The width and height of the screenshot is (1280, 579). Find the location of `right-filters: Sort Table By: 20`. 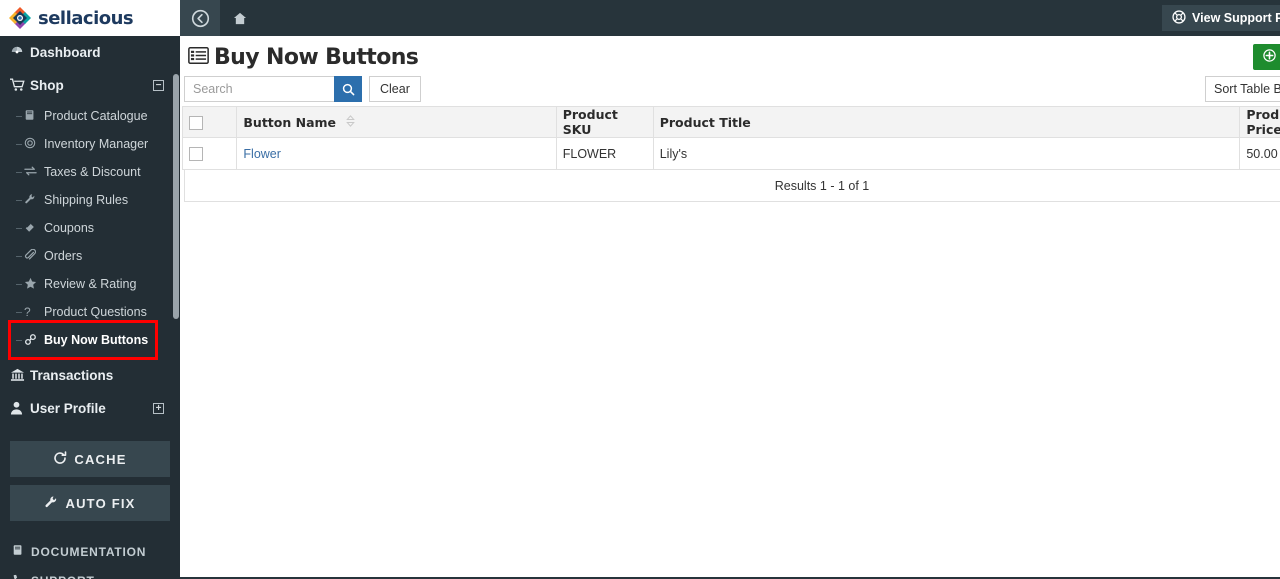

right-filters: Sort Table By: 20 is located at coordinates (1242, 89).